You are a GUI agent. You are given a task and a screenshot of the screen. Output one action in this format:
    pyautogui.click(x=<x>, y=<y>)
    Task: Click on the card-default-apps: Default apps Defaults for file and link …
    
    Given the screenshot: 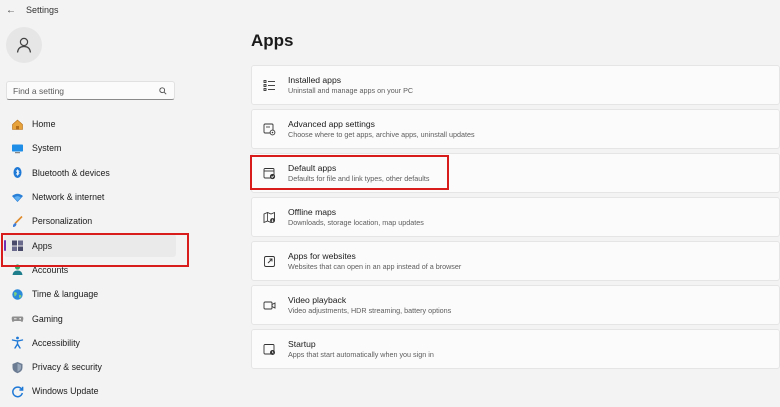 What is the action you would take?
    pyautogui.click(x=515, y=173)
    